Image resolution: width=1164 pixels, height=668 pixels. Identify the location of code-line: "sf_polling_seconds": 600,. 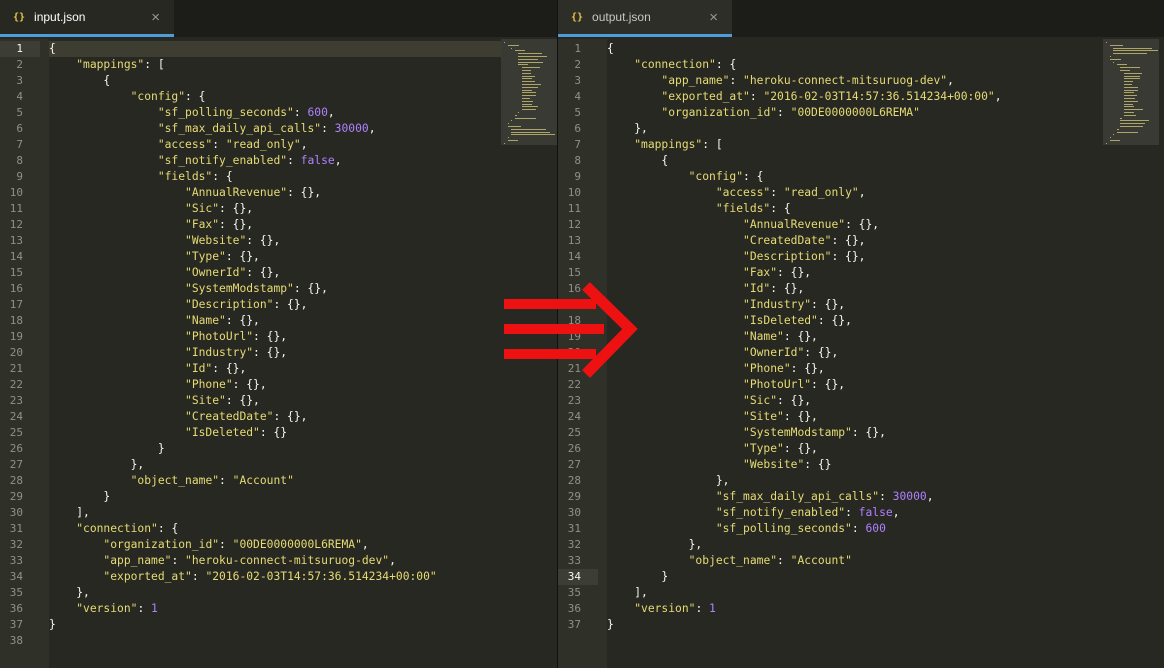
(192, 113).